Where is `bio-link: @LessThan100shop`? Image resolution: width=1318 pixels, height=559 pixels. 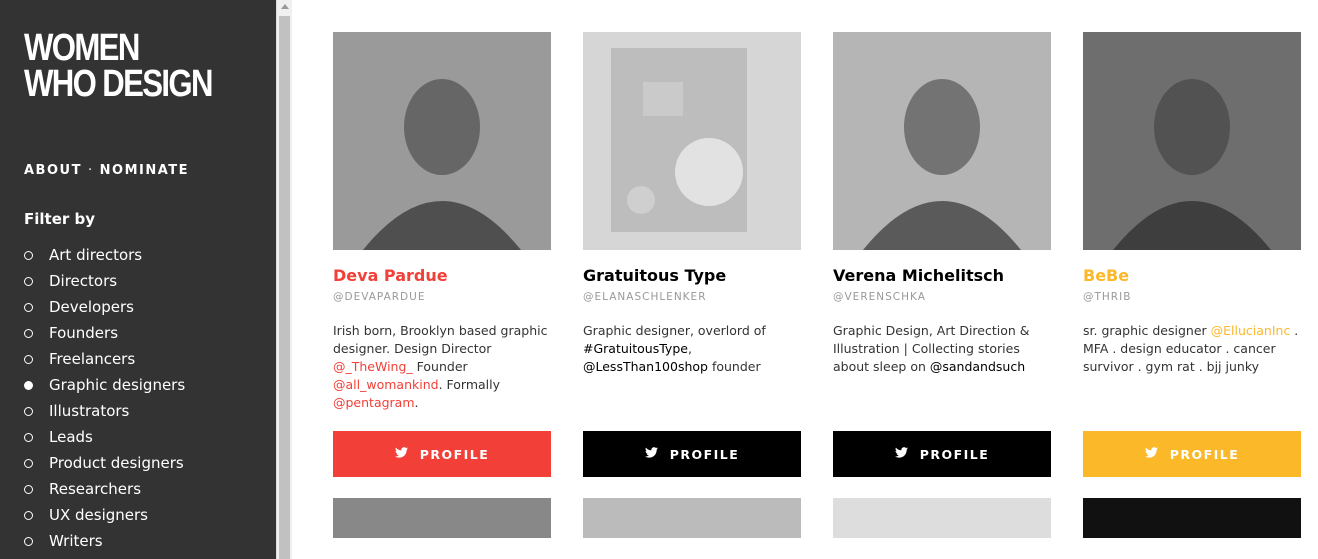
bio-link: @LessThan100shop is located at coordinates (645, 366).